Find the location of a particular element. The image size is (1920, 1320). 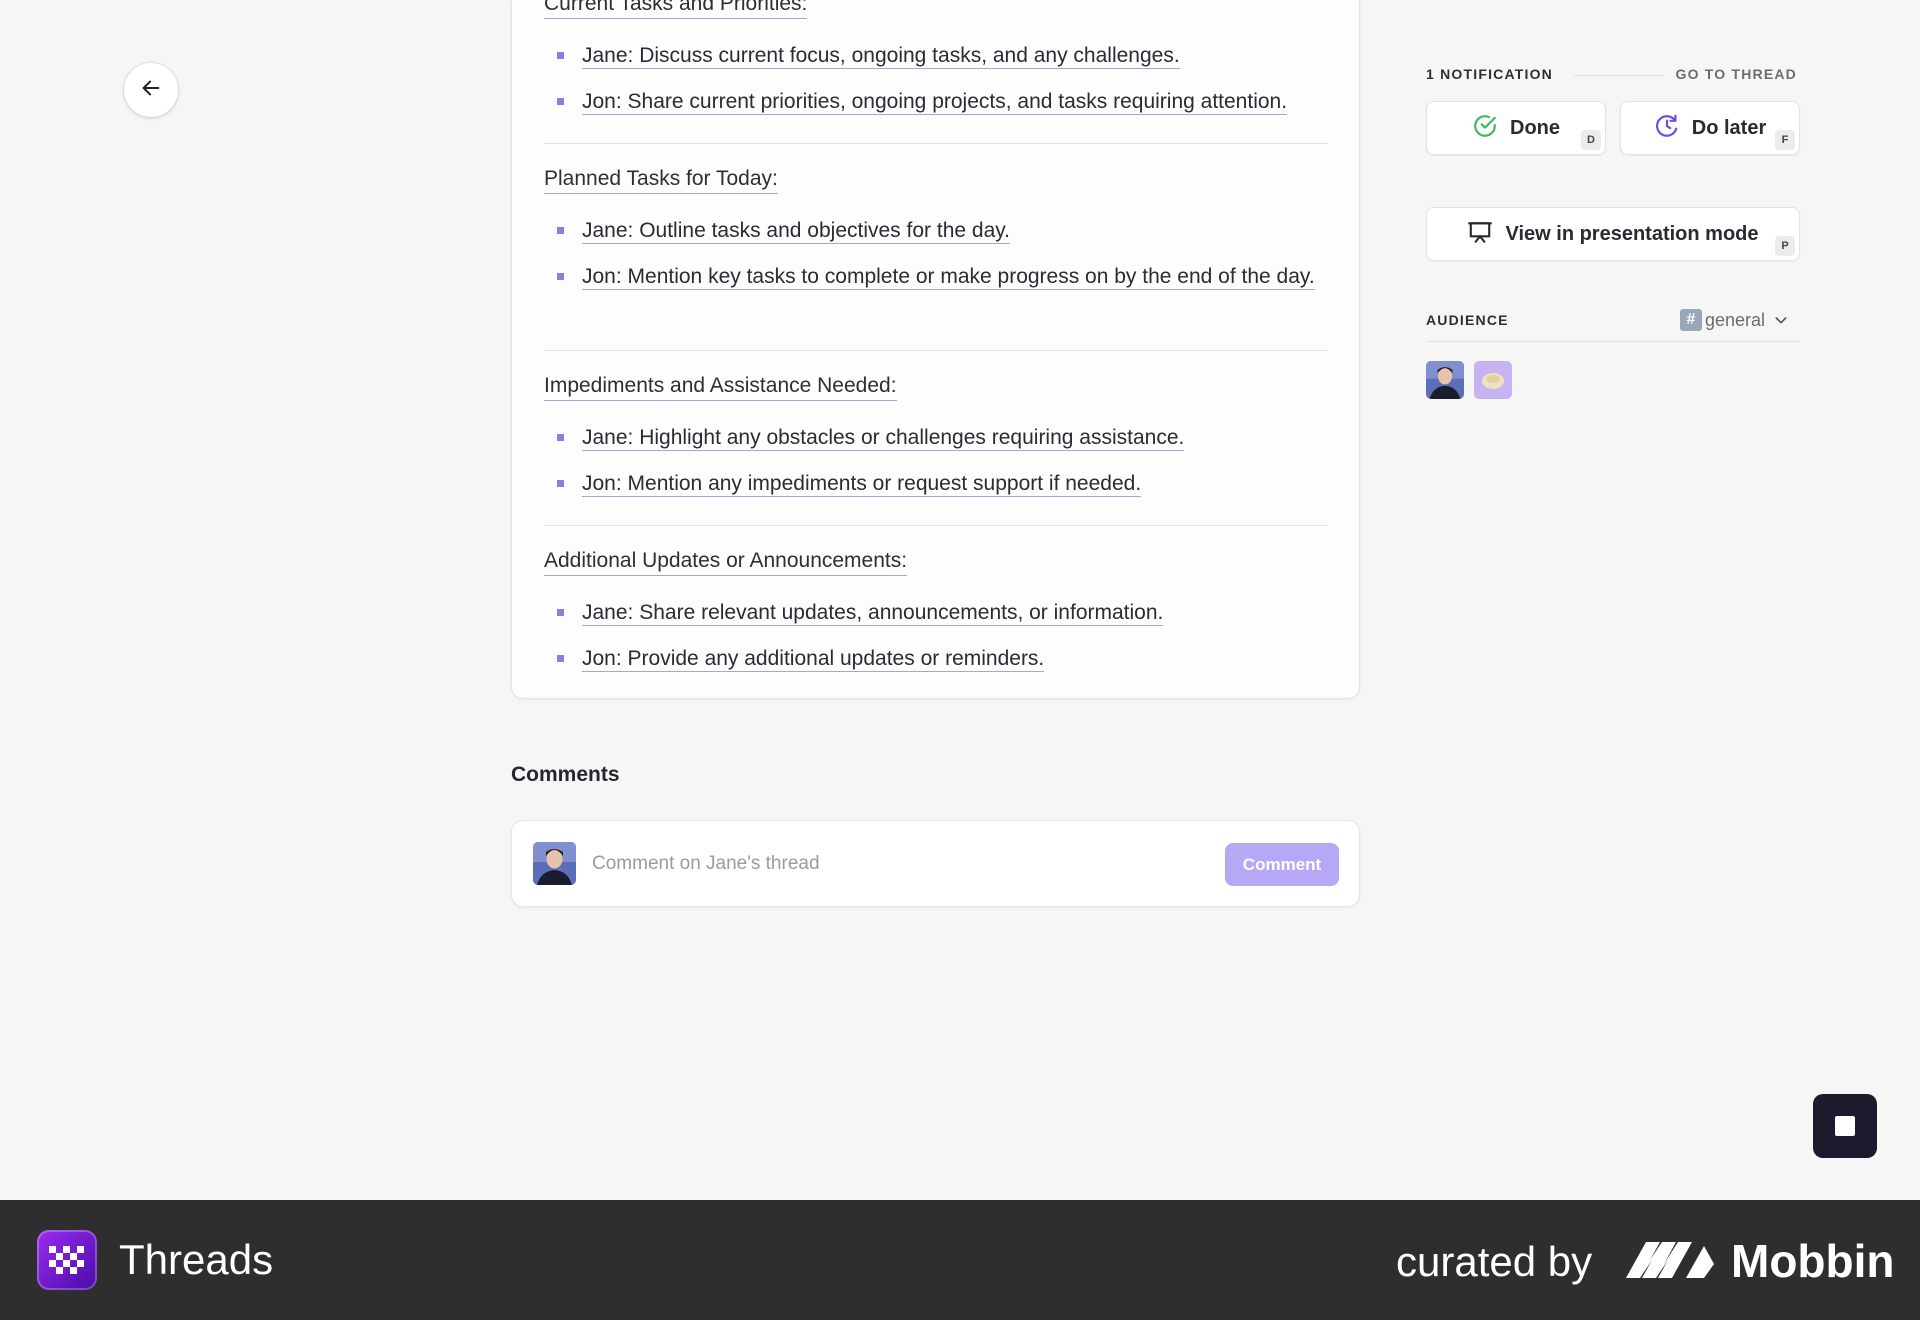

notification-count: 1 NOTIFICATION is located at coordinates (1489, 74).